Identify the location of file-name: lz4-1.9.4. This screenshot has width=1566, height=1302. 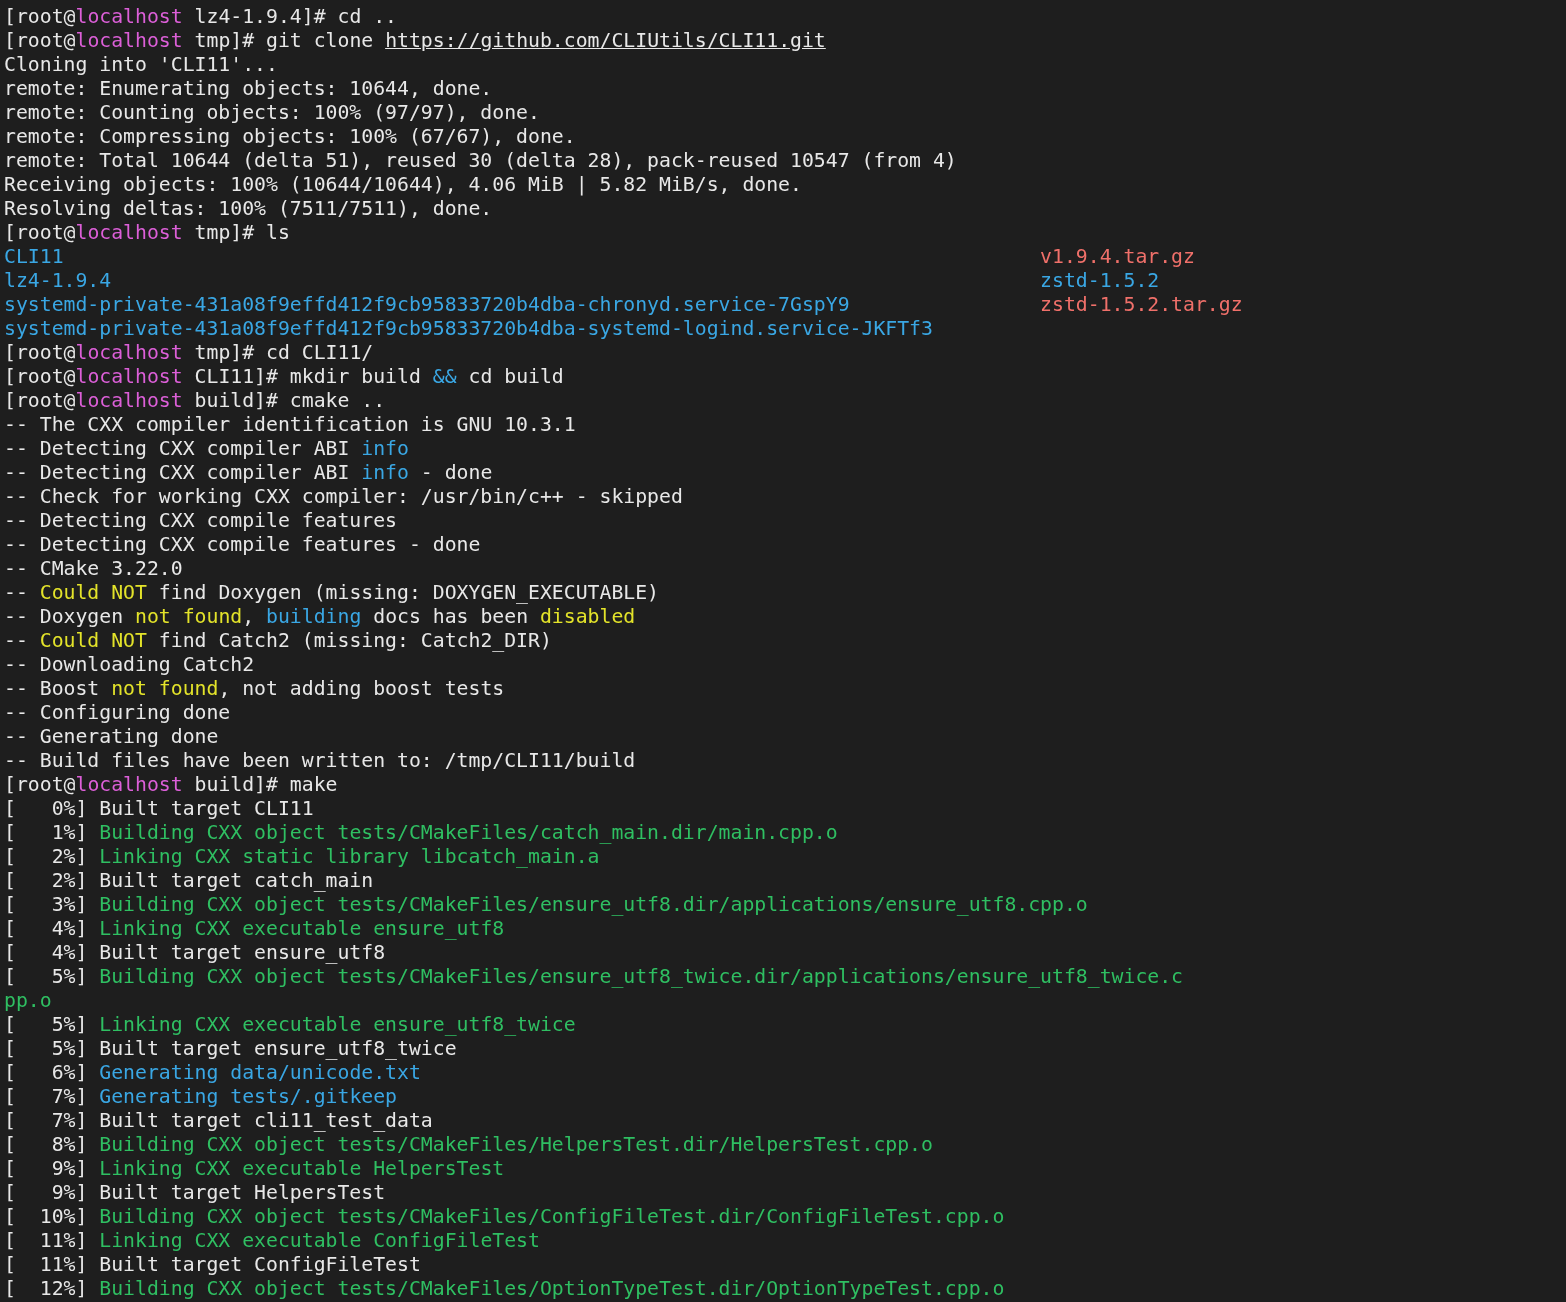
(58, 281).